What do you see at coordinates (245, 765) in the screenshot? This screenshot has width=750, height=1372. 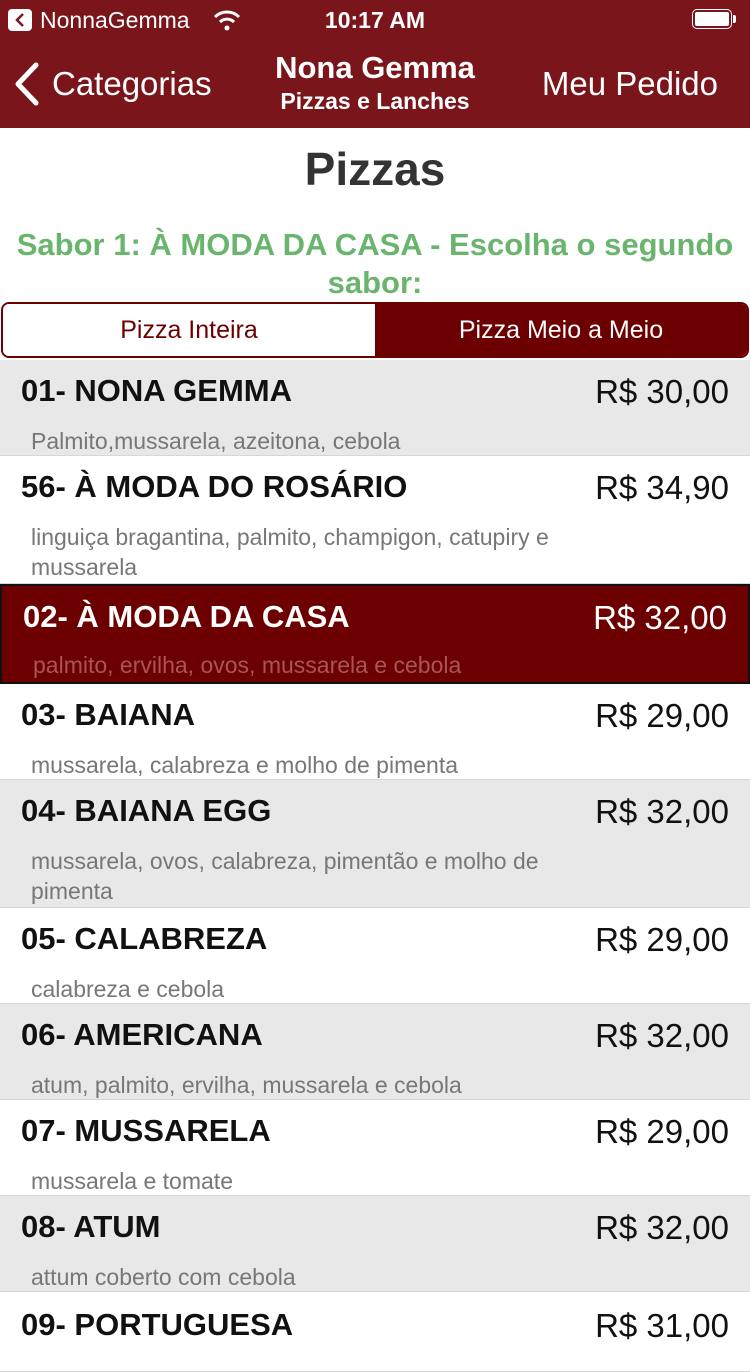 I see `item-description: mussarela, calabreza e molho de pimenta` at bounding box center [245, 765].